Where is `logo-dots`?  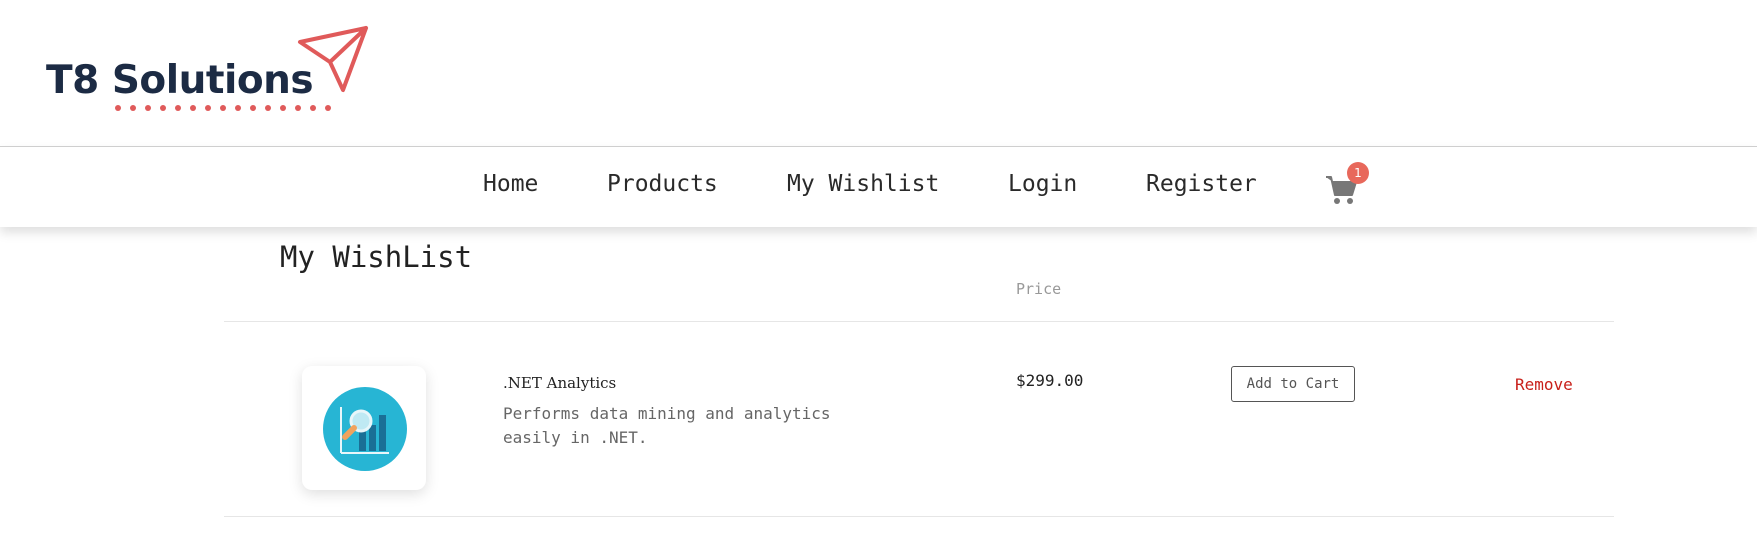
logo-dots is located at coordinates (223, 108).